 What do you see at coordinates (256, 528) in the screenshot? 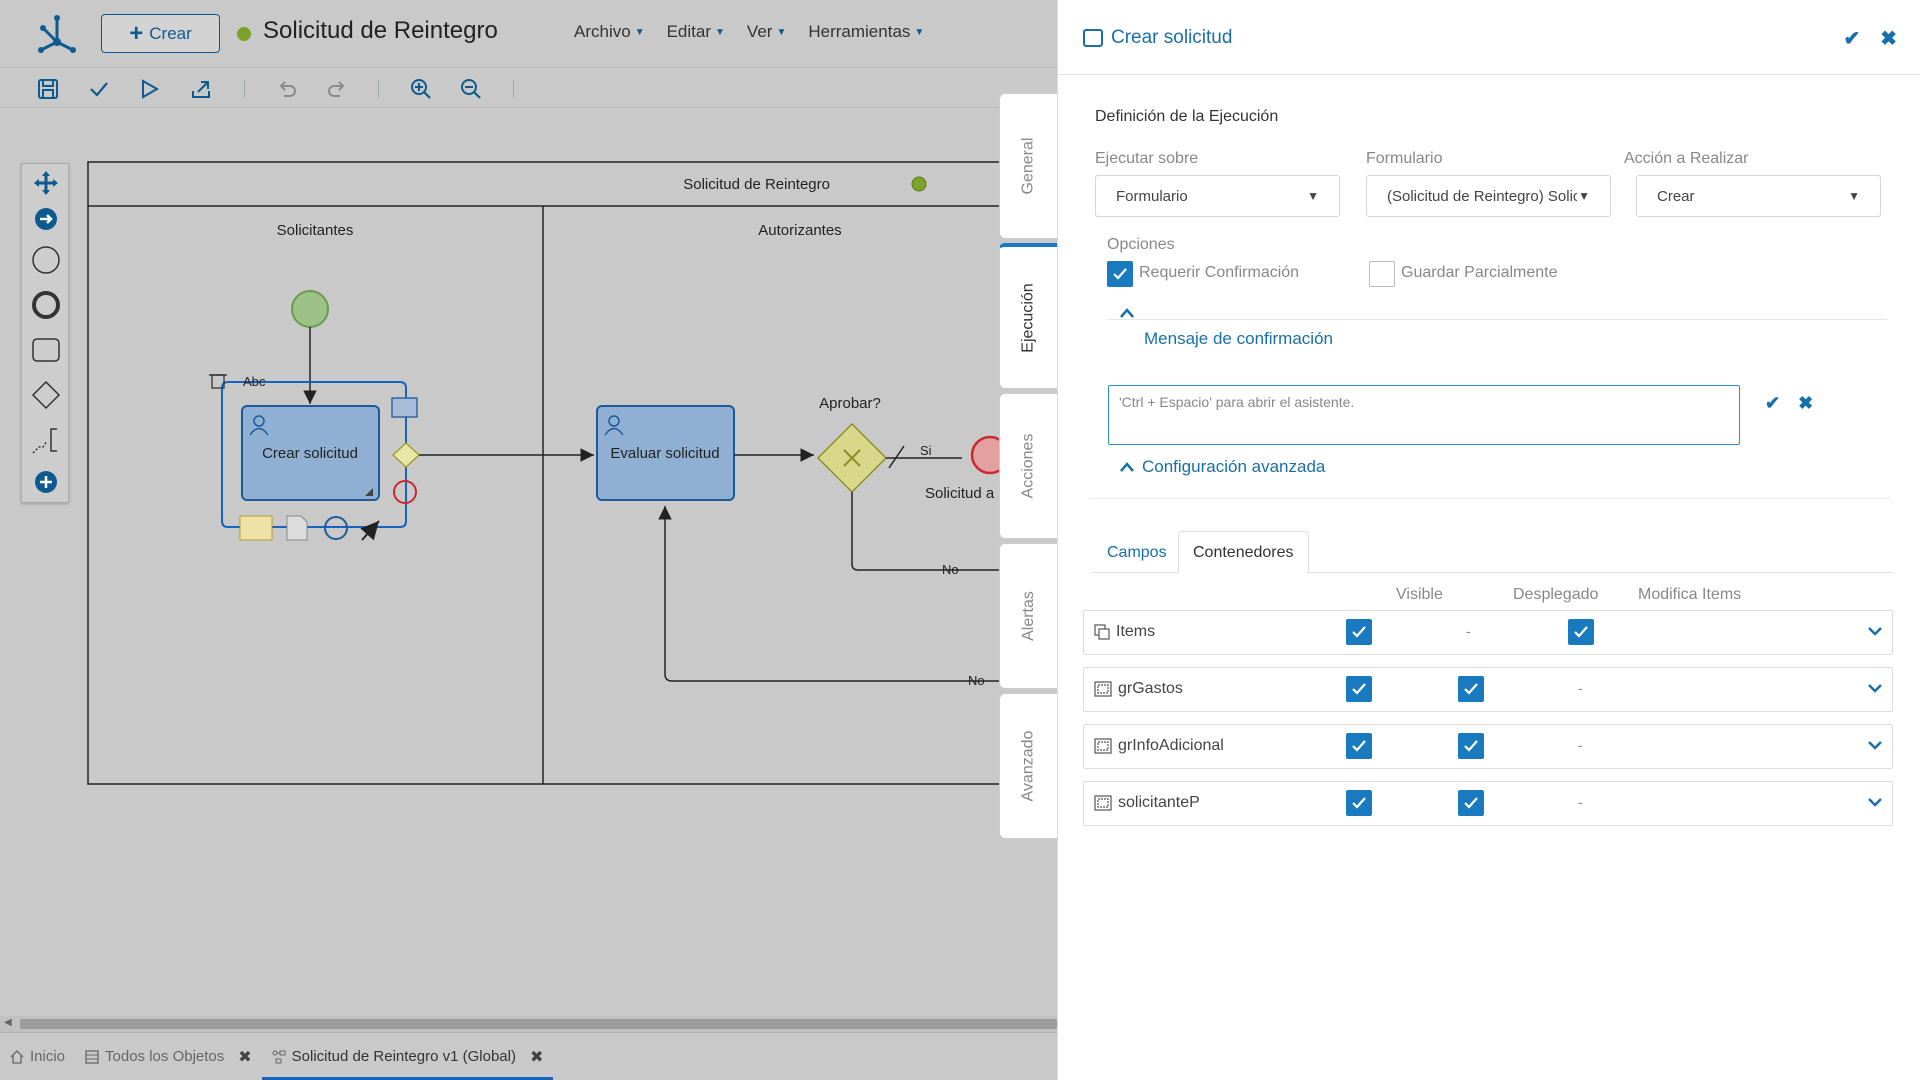
I see `append-data-object-icon` at bounding box center [256, 528].